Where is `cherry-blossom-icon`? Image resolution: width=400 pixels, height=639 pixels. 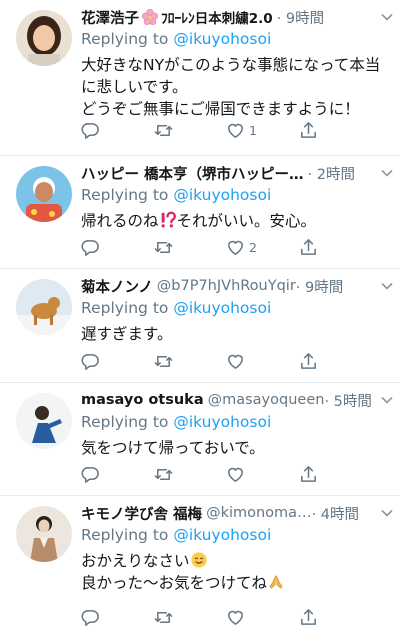
cherry-blossom-icon is located at coordinates (150, 17).